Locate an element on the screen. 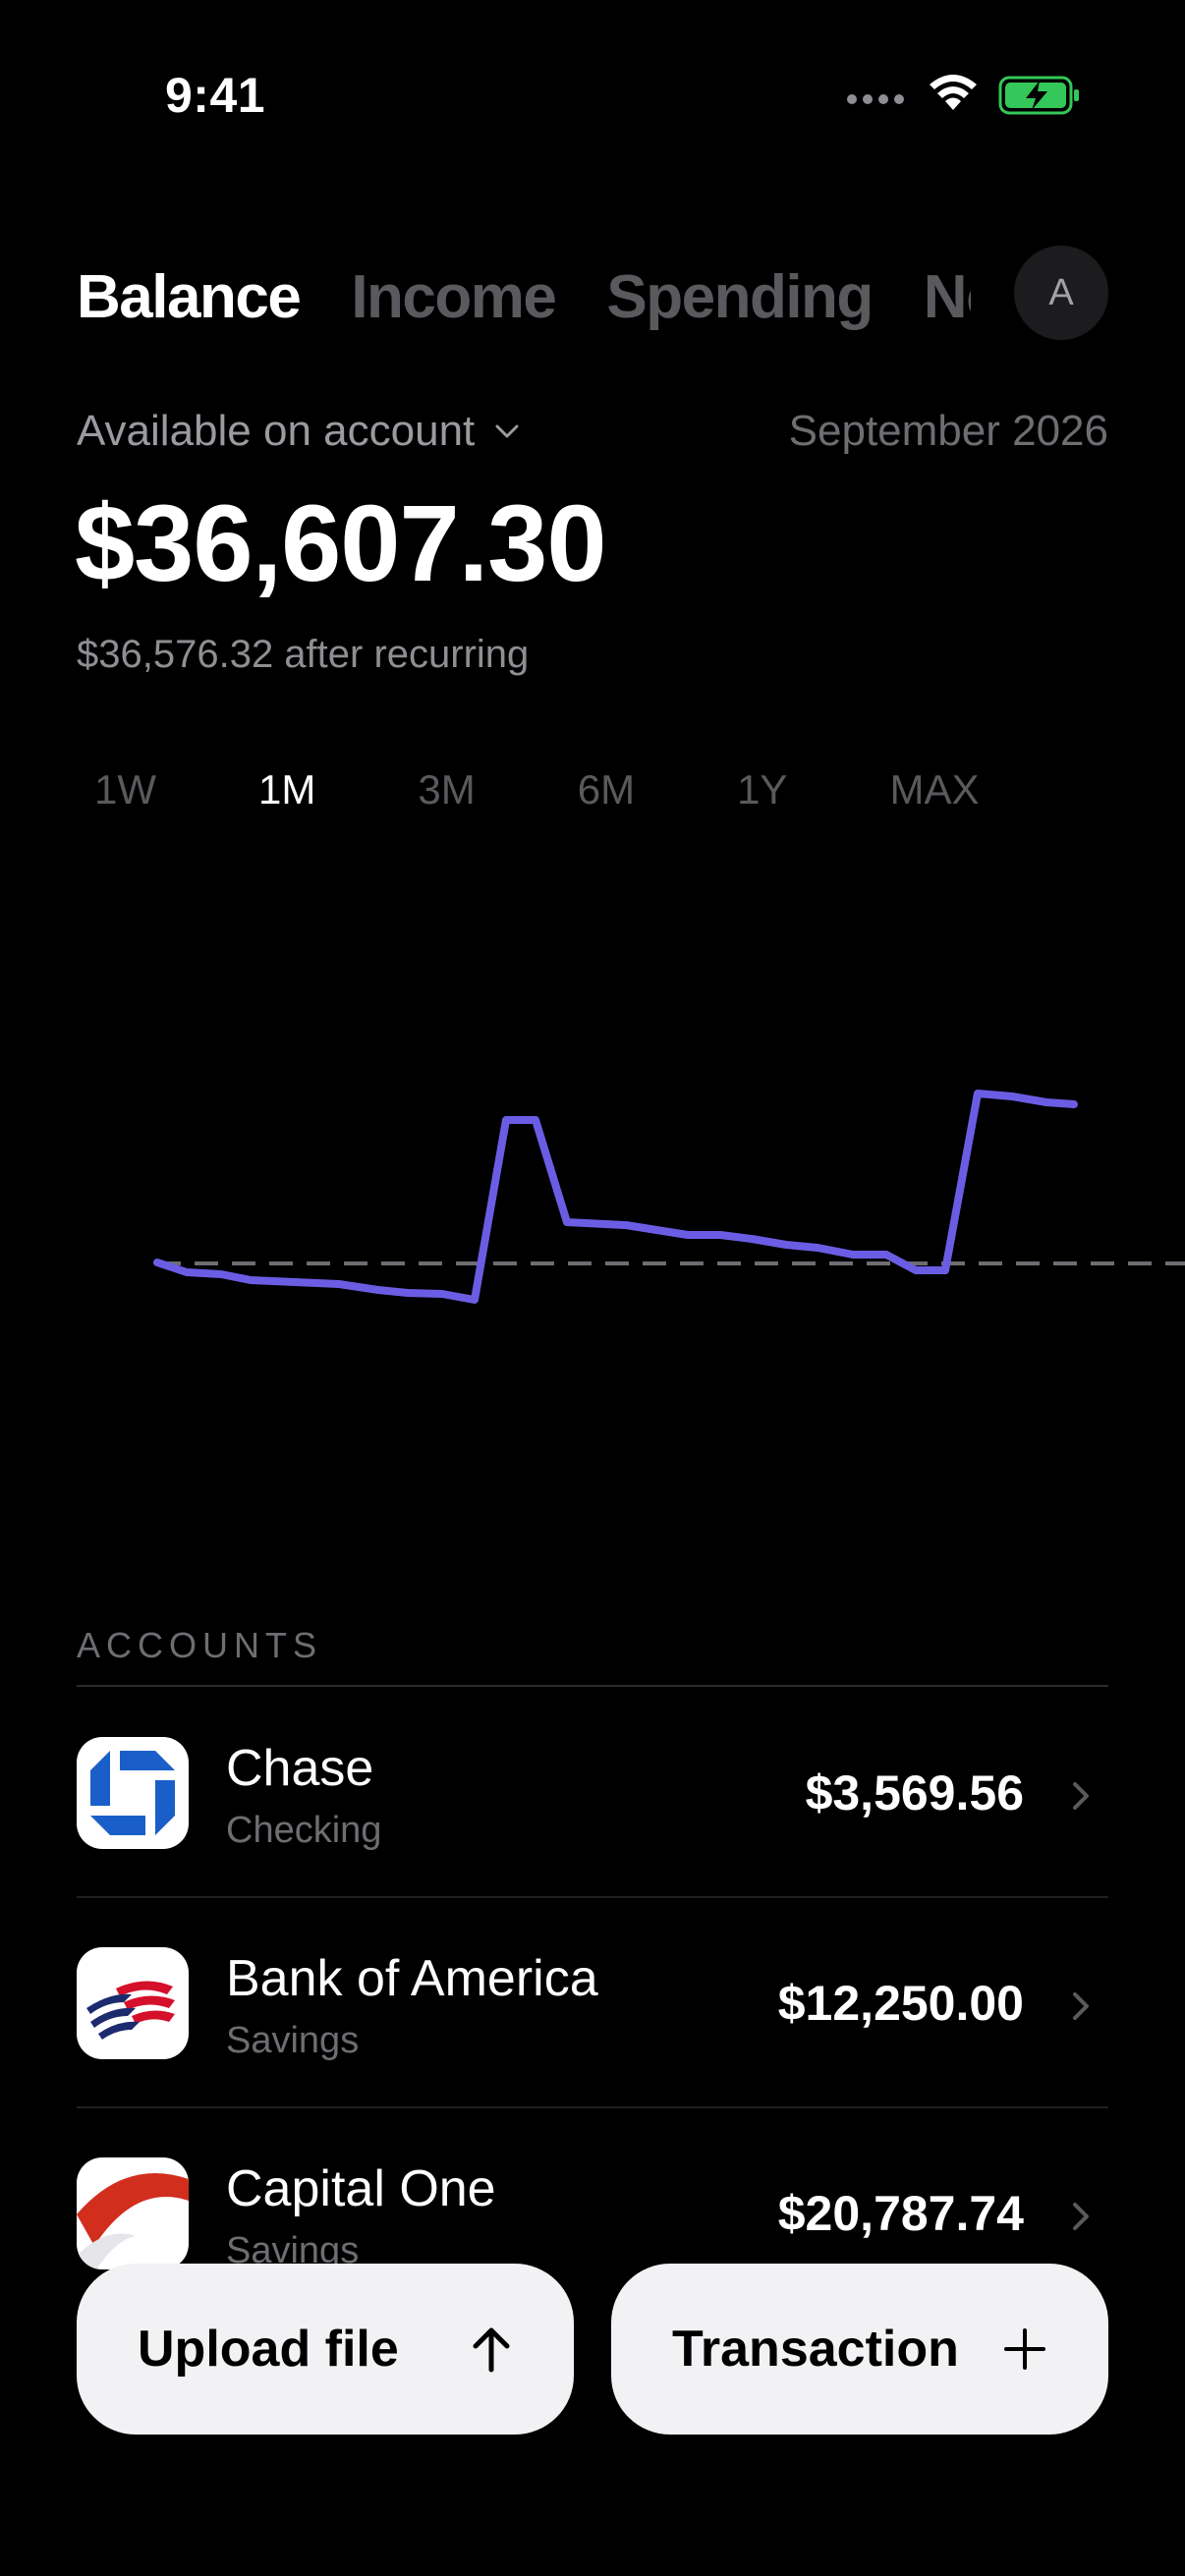 This screenshot has height=2576, width=1185. range-3m: 3M is located at coordinates (446, 789).